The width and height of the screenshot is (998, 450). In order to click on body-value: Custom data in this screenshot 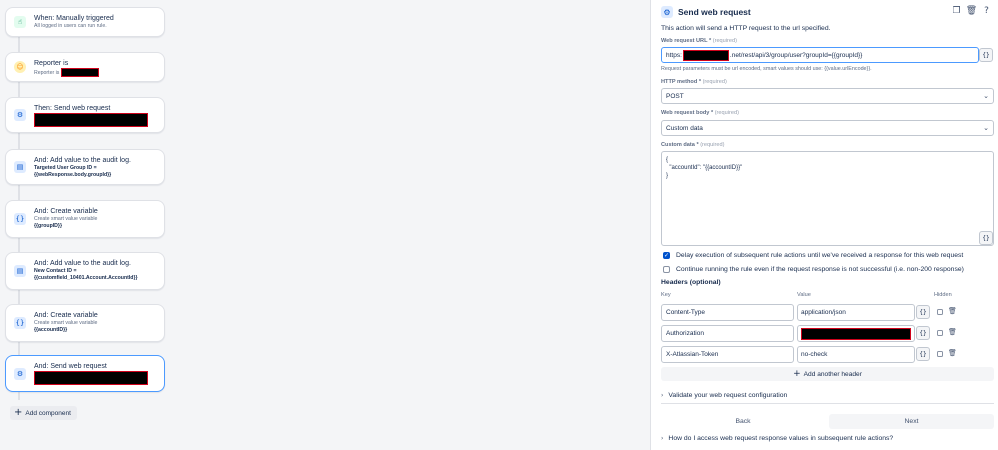, I will do `click(684, 128)`.